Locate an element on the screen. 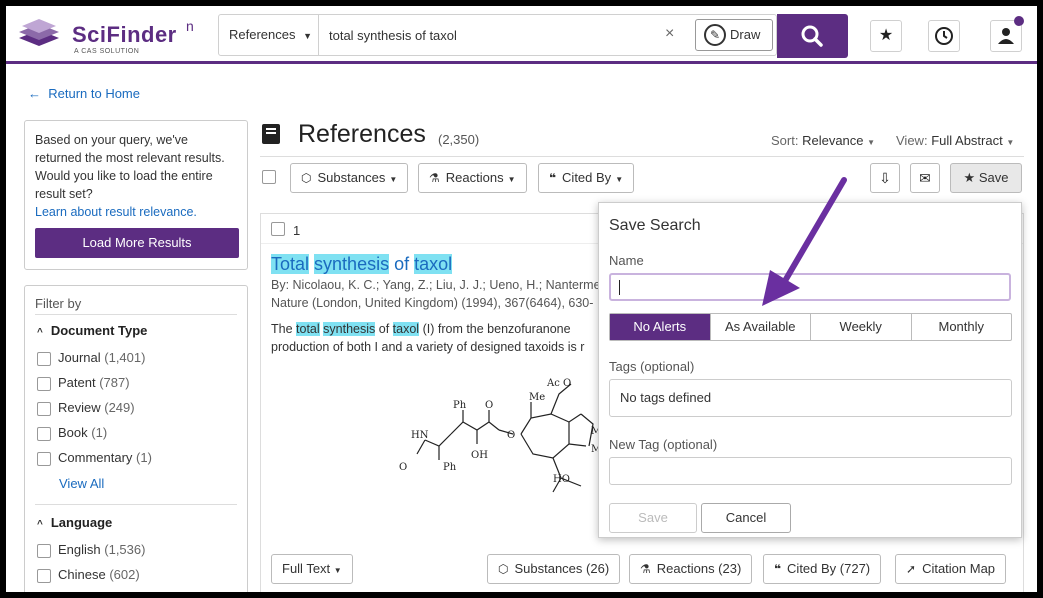 This screenshot has height=598, width=1043. email-button: ✉ is located at coordinates (925, 178).